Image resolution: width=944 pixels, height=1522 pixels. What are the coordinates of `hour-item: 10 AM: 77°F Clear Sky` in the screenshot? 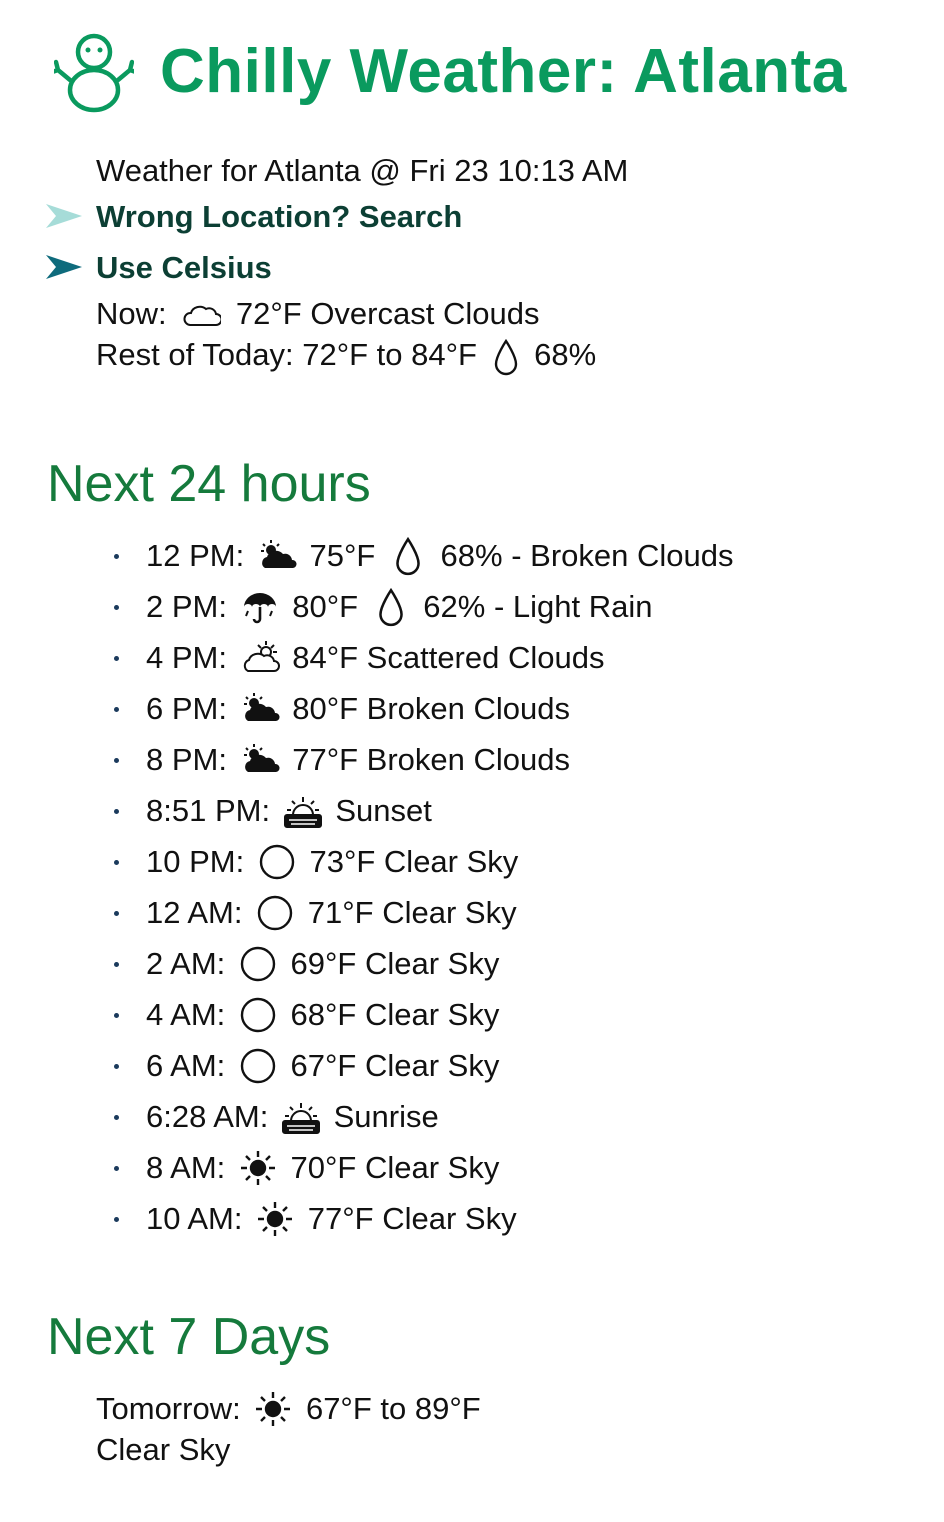 It's located at (424, 1218).